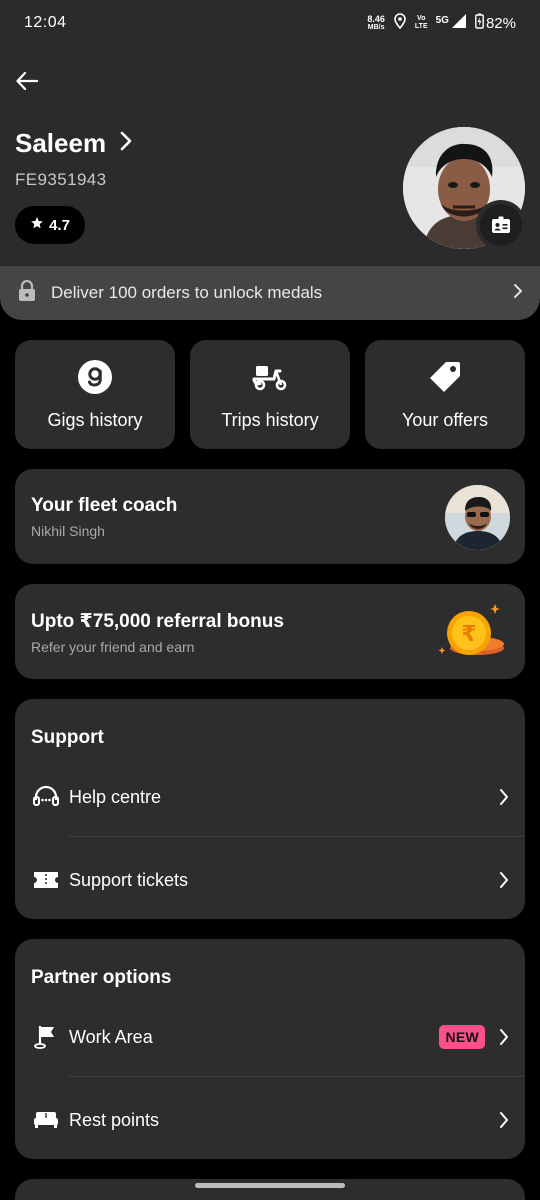 The image size is (540, 1200). What do you see at coordinates (129, 879) in the screenshot?
I see `support-tickets-label: Support tickets` at bounding box center [129, 879].